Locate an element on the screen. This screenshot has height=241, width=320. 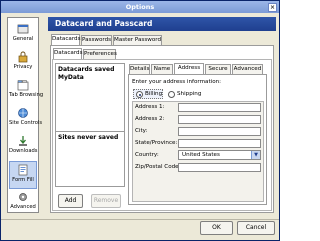
zip-field is located at coordinates (219, 167).